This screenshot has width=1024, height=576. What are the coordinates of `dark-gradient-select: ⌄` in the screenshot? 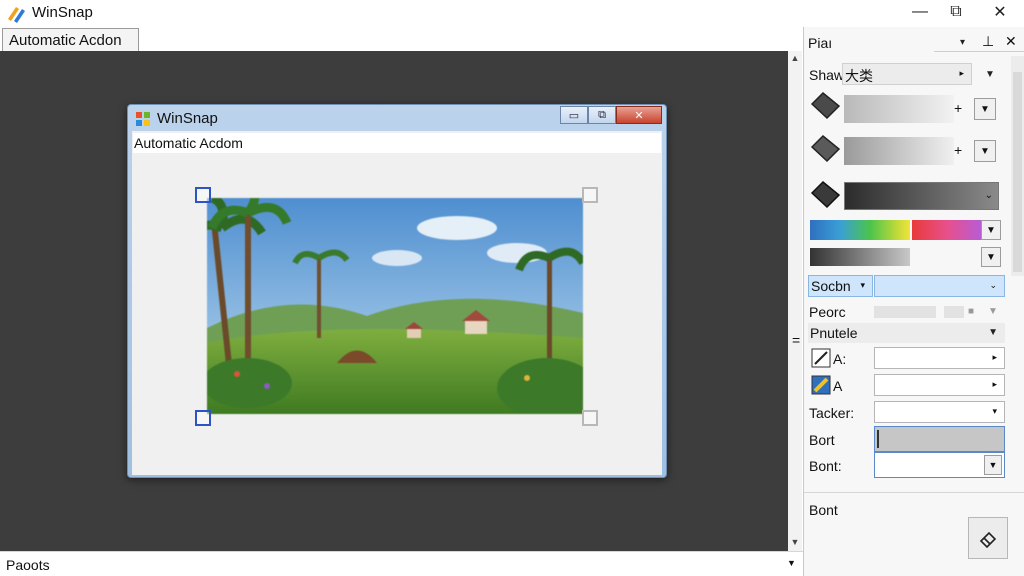 It's located at (921, 196).